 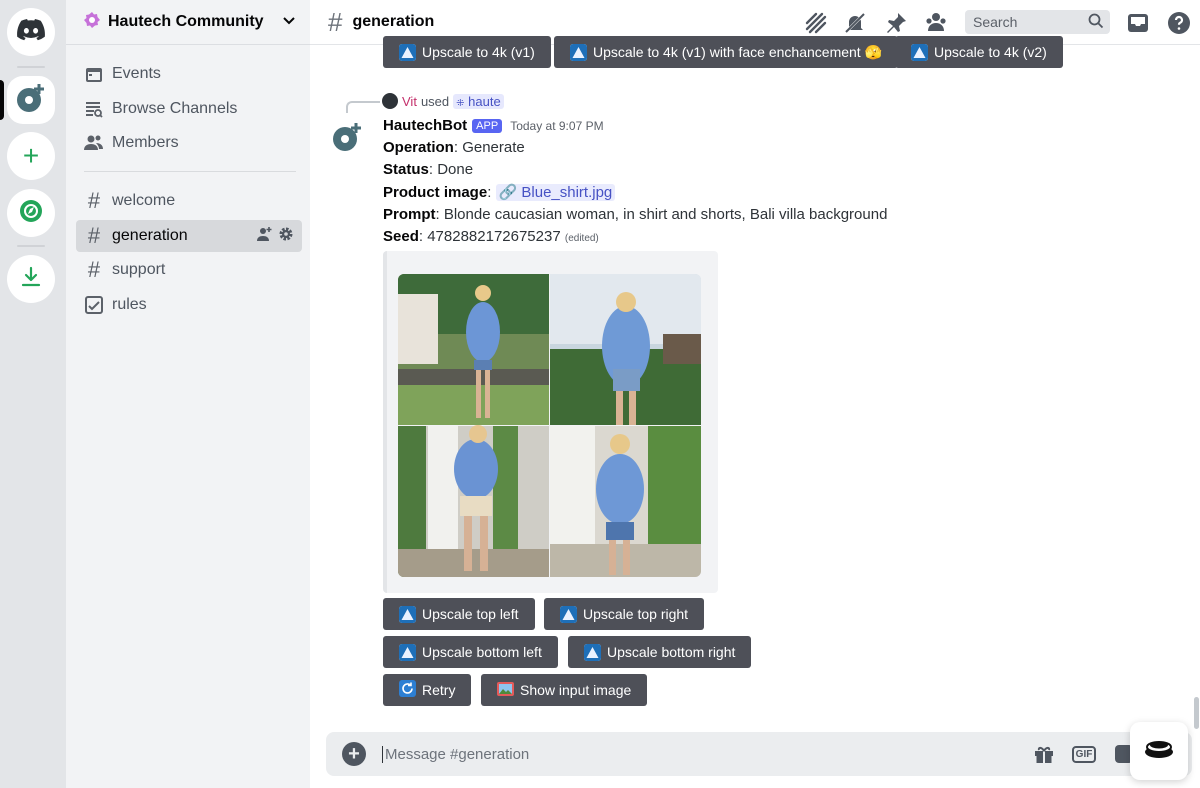 What do you see at coordinates (470, 614) in the screenshot?
I see `button-label: Upscale top left` at bounding box center [470, 614].